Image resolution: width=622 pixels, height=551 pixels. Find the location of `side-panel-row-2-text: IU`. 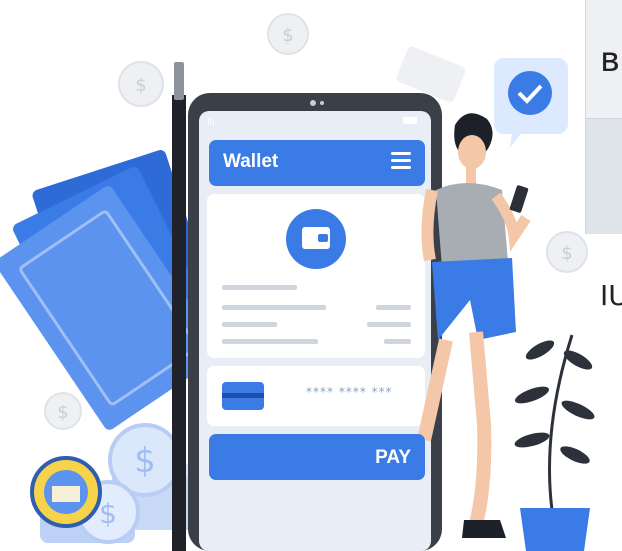

side-panel-row-2-text: IU is located at coordinates (611, 295).